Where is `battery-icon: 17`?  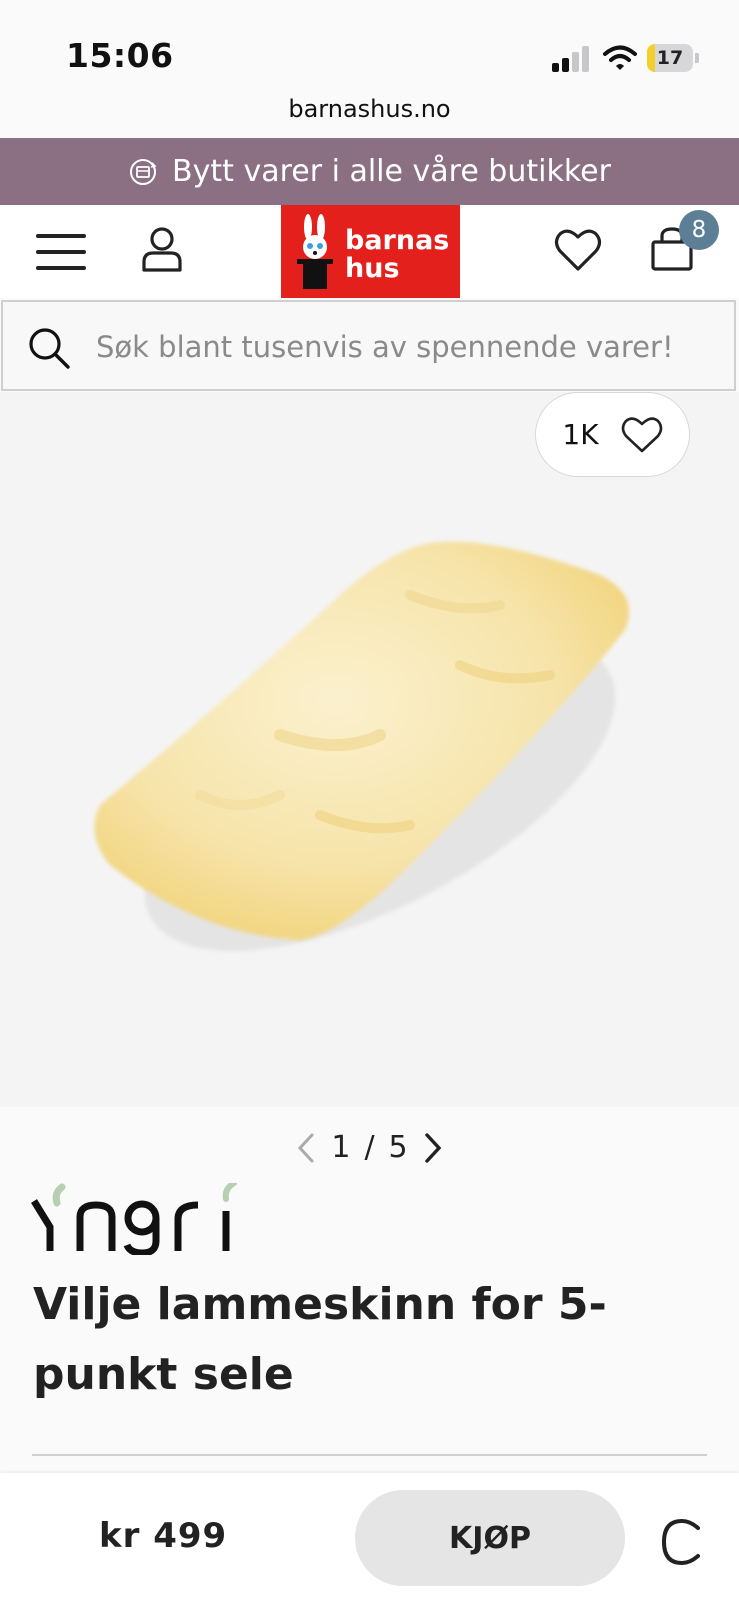
battery-icon: 17 is located at coordinates (673, 58).